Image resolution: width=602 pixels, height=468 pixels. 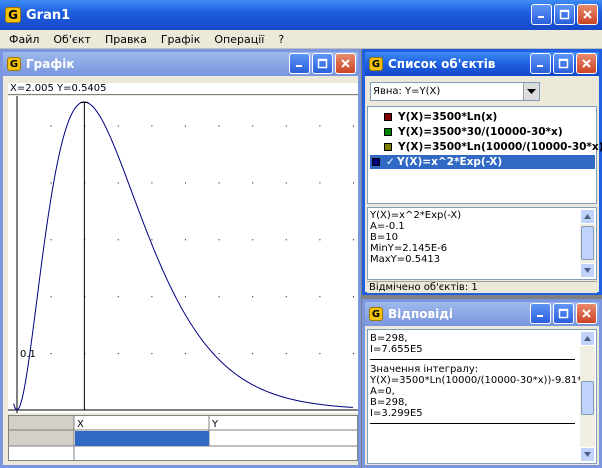 I want to click on graph-minimize-button, so click(x=299, y=63).